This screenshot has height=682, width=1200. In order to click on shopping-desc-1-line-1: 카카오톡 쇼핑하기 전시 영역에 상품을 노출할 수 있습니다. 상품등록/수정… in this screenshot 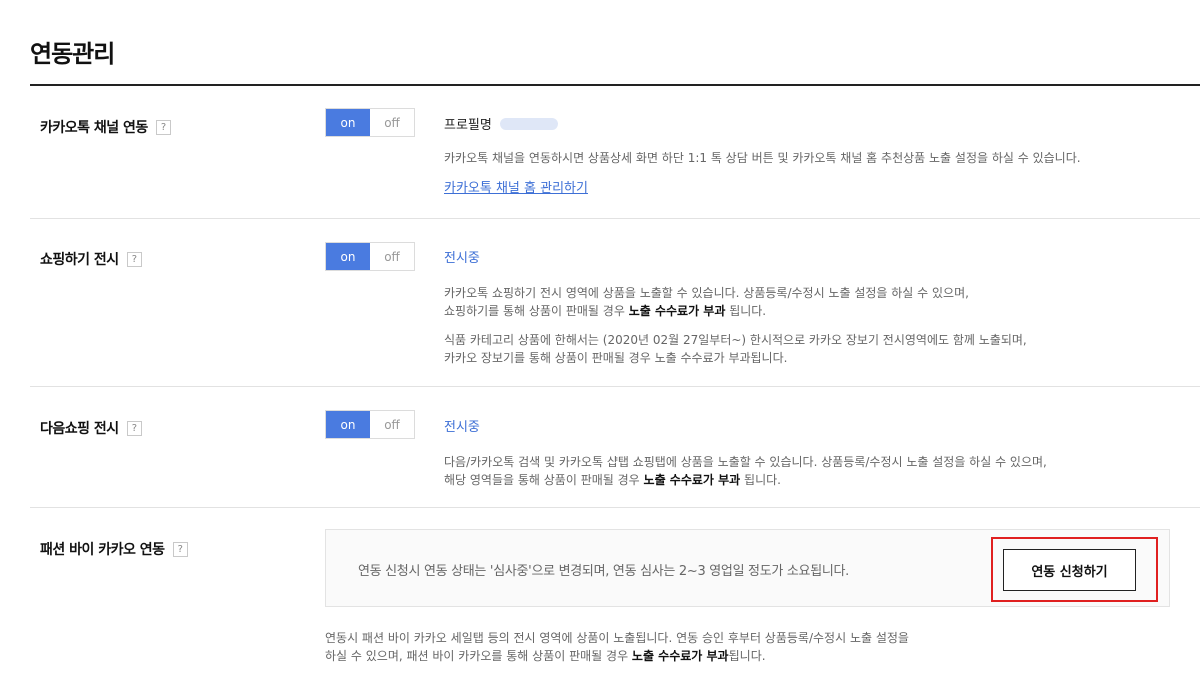, I will do `click(706, 293)`.